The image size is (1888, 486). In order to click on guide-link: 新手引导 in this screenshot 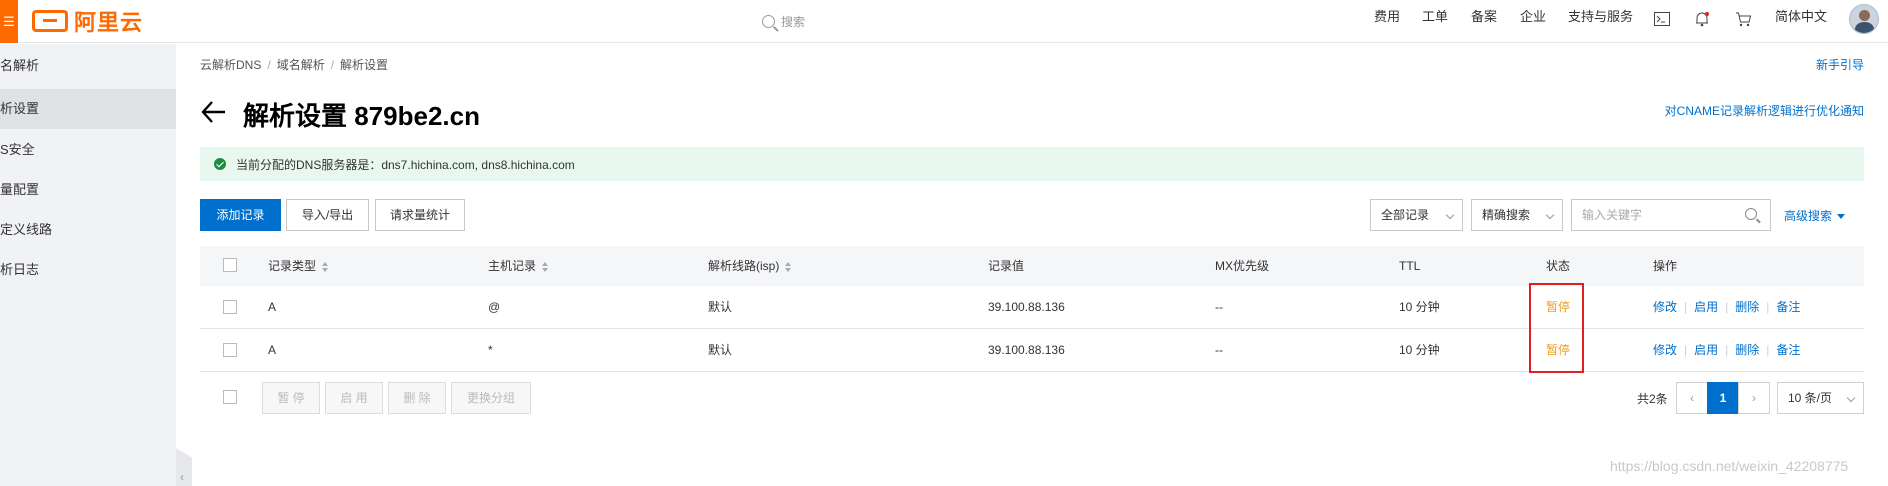, I will do `click(1840, 64)`.